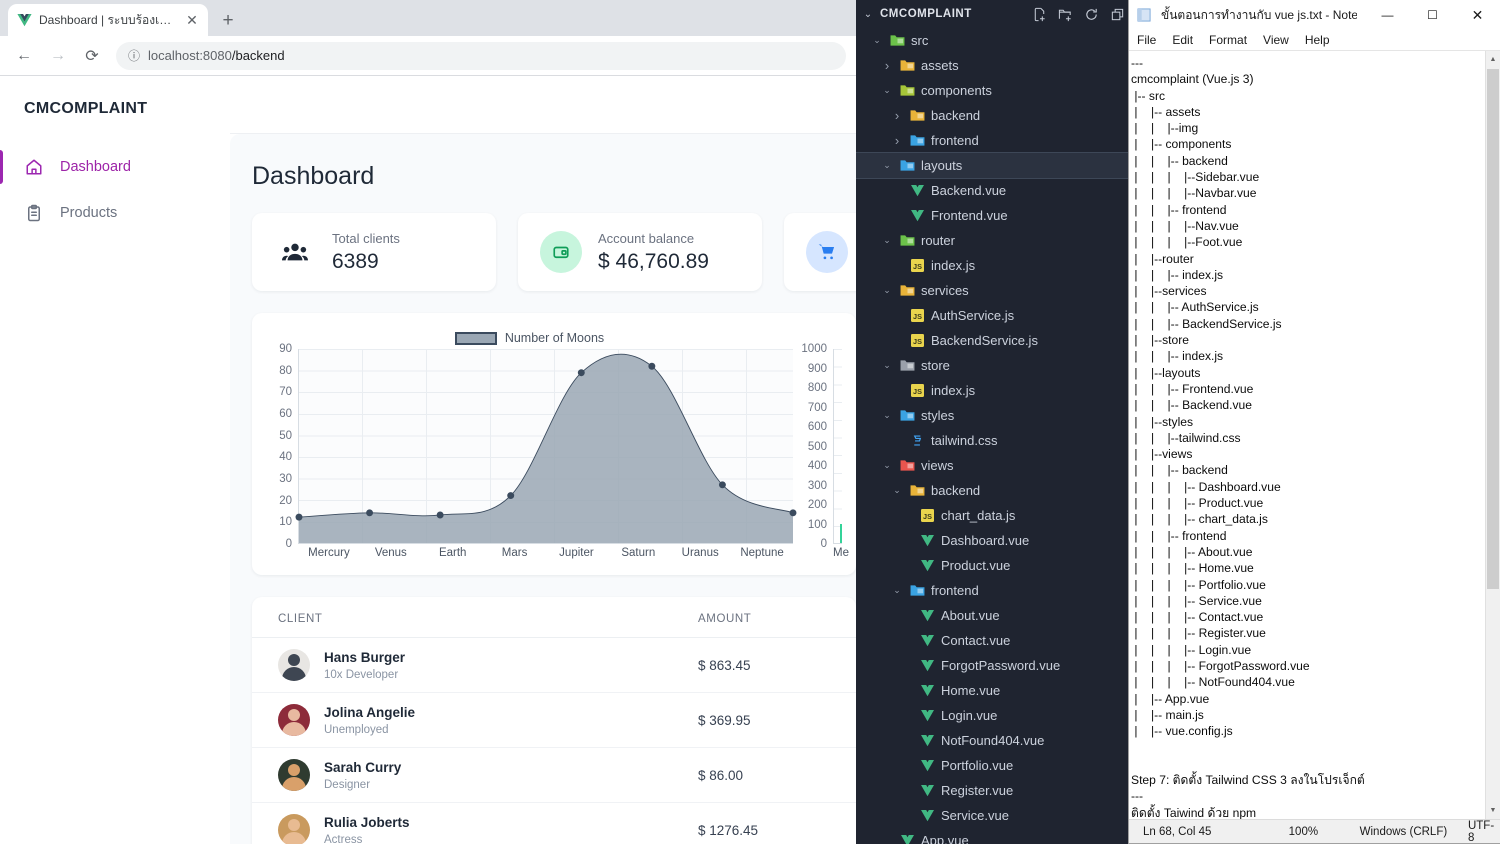  I want to click on tree-item-router: ⌄ router, so click(996, 240).